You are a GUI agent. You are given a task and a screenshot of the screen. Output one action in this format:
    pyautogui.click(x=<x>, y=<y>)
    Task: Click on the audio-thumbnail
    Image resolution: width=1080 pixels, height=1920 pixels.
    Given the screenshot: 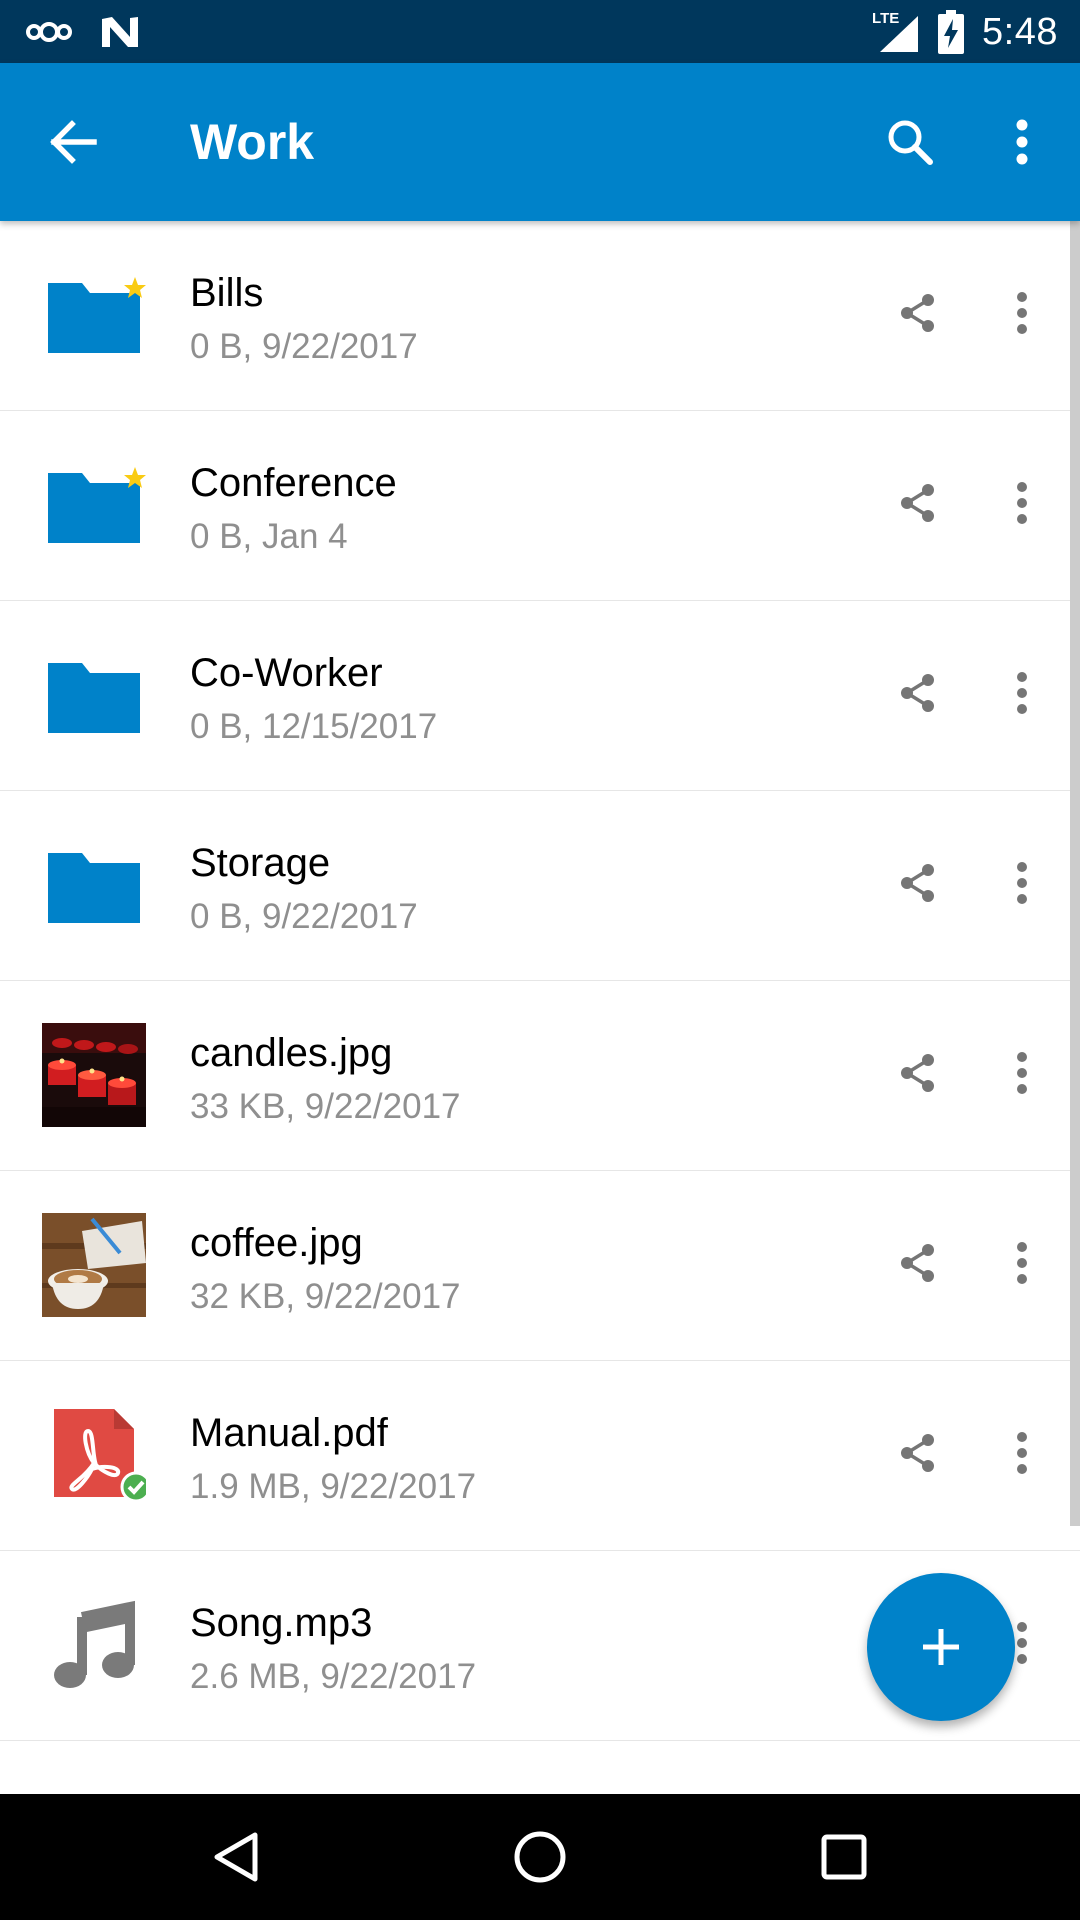 What is the action you would take?
    pyautogui.click(x=94, y=1645)
    